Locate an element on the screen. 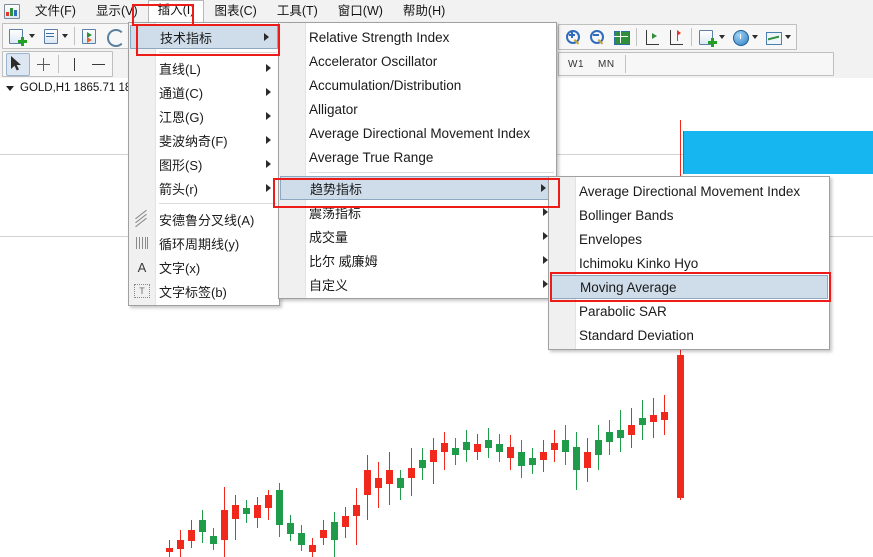  new-order-dropdown is located at coordinates (65, 36).